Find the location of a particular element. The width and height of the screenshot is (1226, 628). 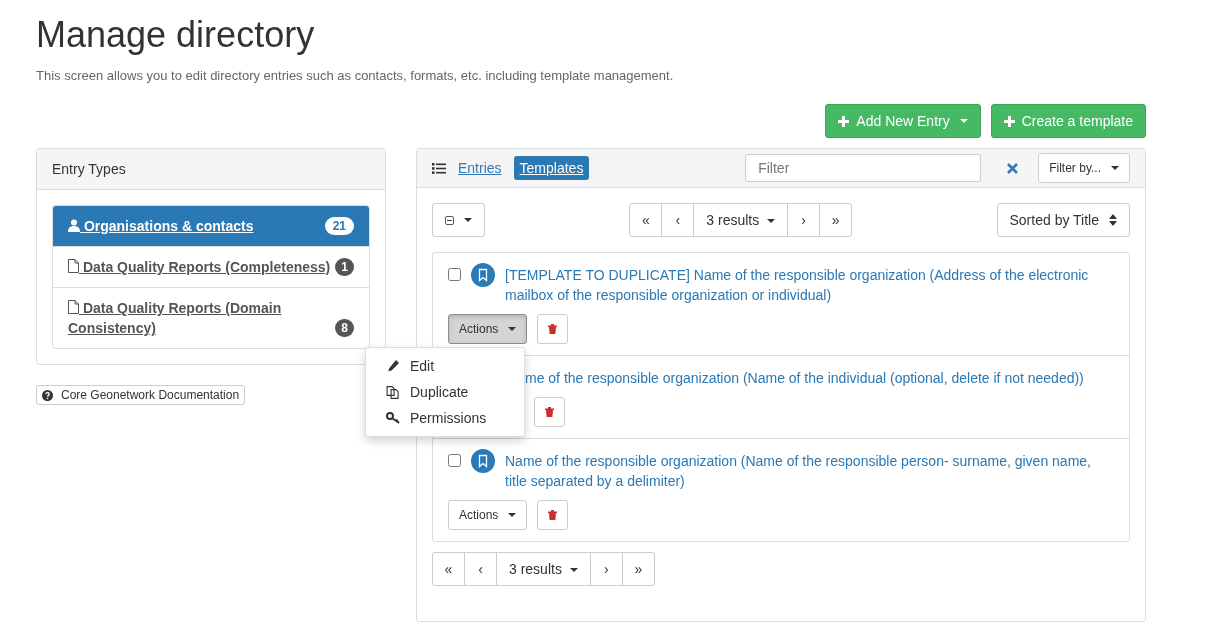

record-title-link: [TEMPLATE TO DUPLICATE] Name of the responsible organization (Address of the electronic mailbox of the responsible organization or individual) is located at coordinates (781, 285).